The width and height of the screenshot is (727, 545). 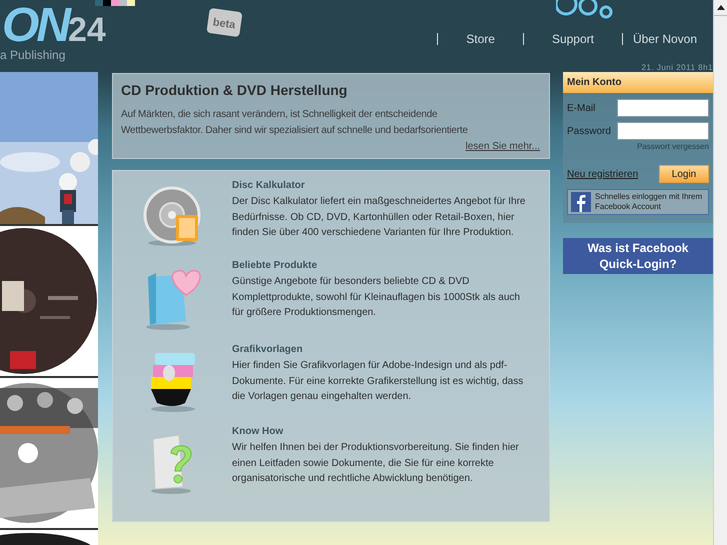 I want to click on feature-text: Wir helfen Ihnen bei der Produktionsvorbereitung. Sie finden hier einen Leitfaden sowie Dokumente, die Sie für eine korrekte organisatorische und rechtliche Abwicklung benötigen., so click(x=376, y=463).